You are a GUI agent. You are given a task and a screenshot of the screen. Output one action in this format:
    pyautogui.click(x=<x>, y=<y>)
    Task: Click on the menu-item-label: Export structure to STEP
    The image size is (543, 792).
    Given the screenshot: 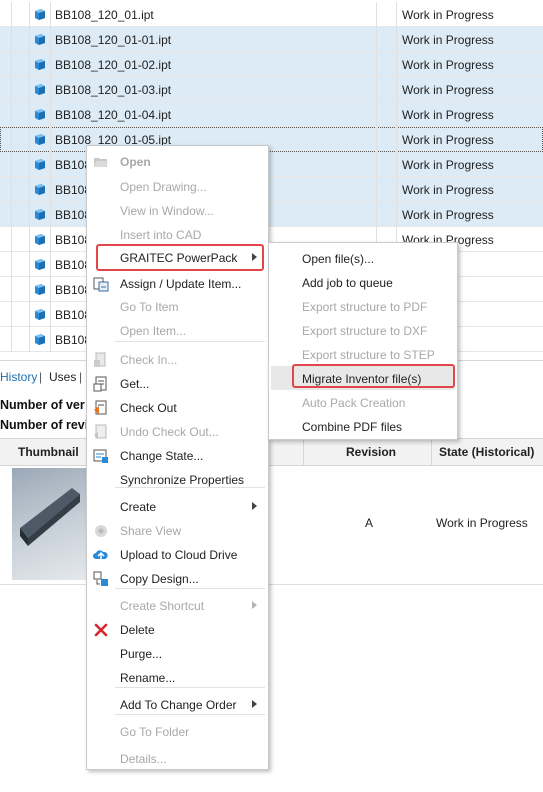 What is the action you would take?
    pyautogui.click(x=368, y=355)
    